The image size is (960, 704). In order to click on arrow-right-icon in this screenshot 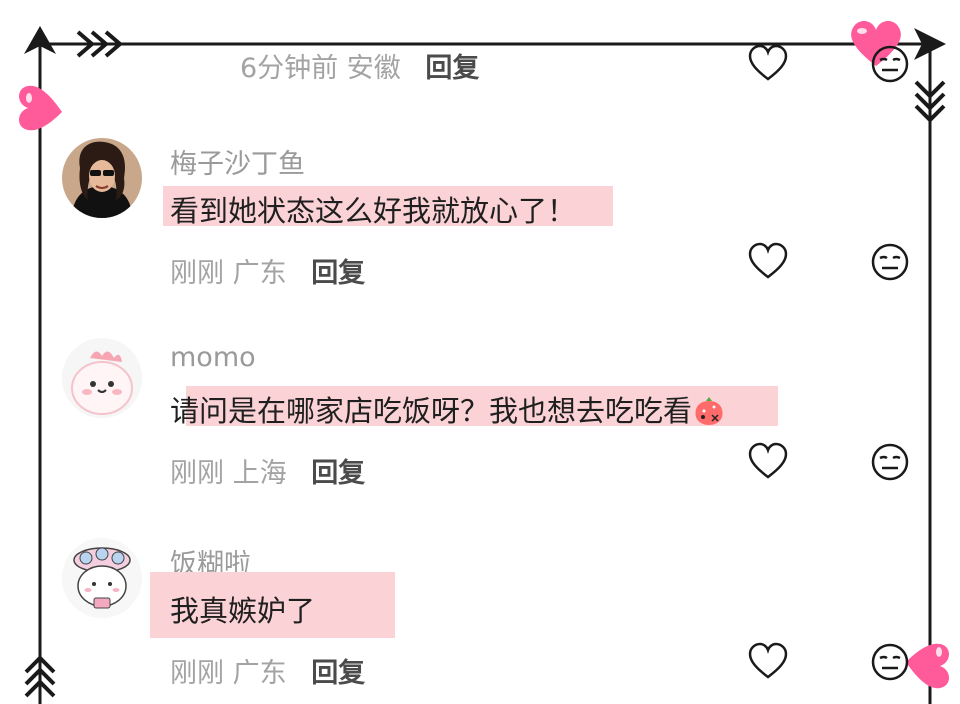, I will do `click(930, 44)`.